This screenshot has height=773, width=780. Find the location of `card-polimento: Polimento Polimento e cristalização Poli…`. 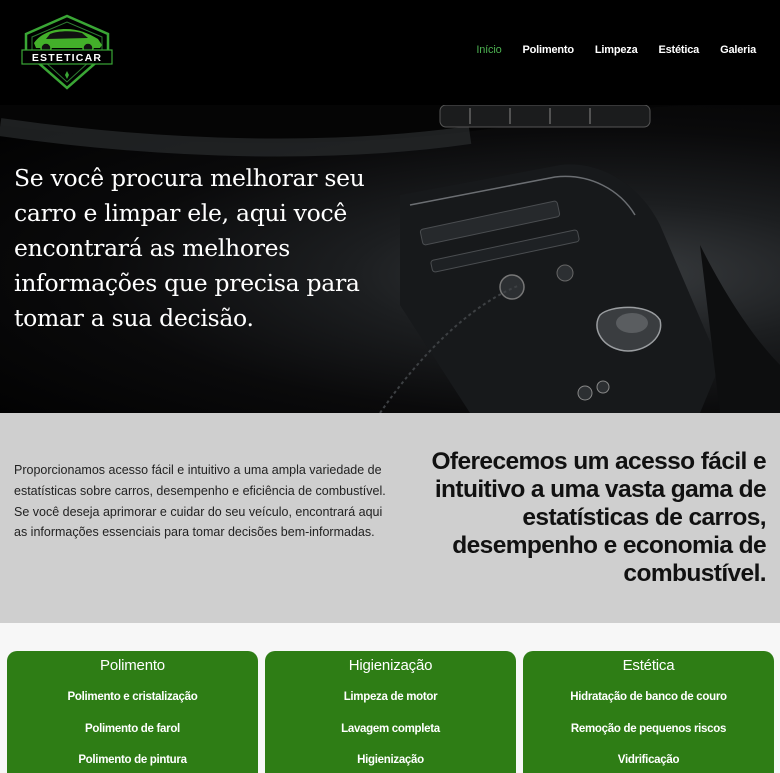

card-polimento: Polimento Polimento e cristalização Poli… is located at coordinates (132, 712).